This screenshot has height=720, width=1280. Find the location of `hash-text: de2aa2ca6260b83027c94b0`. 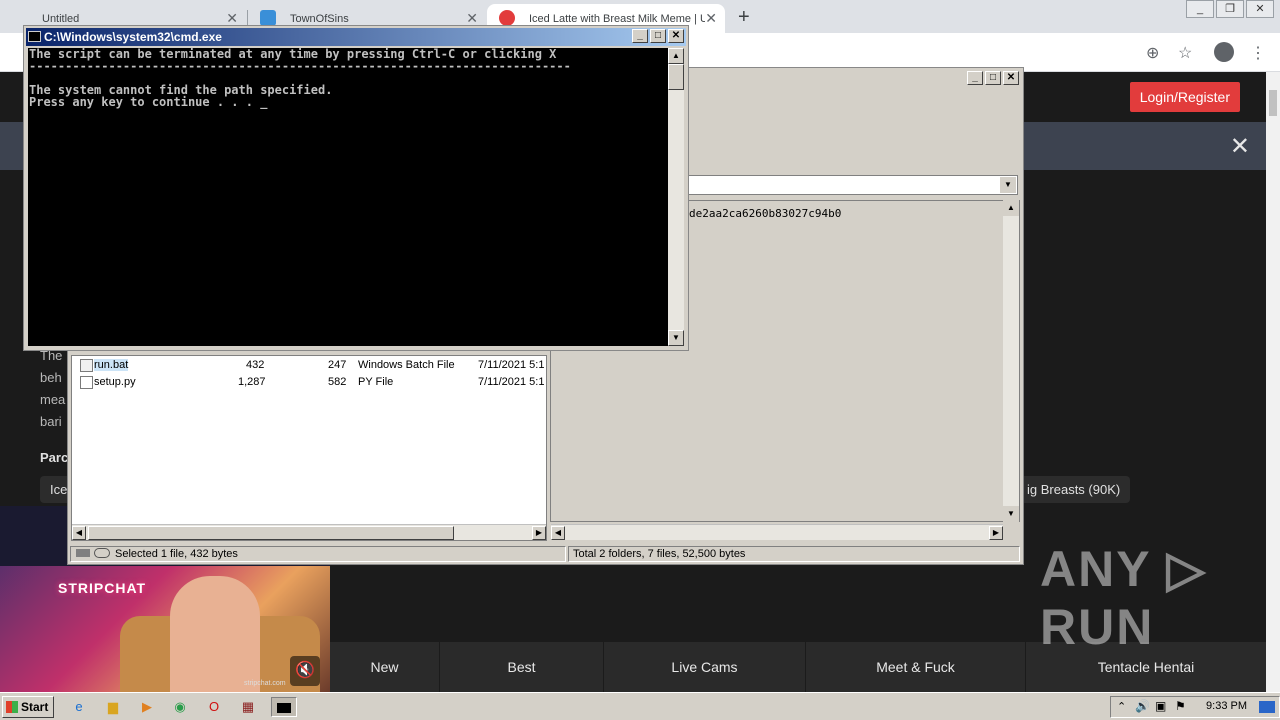

hash-text: de2aa2ca6260b83027c94b0 is located at coordinates (765, 213).